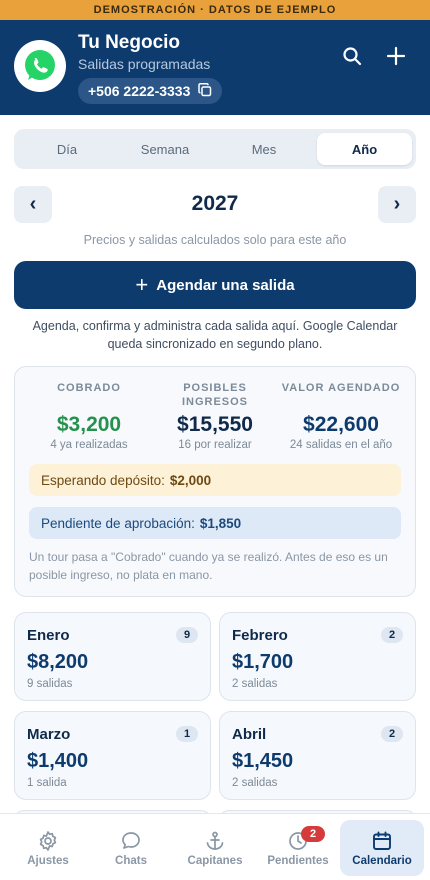 The image size is (430, 880). Describe the element at coordinates (264, 149) in the screenshot. I see `segment-month: Mes` at that location.